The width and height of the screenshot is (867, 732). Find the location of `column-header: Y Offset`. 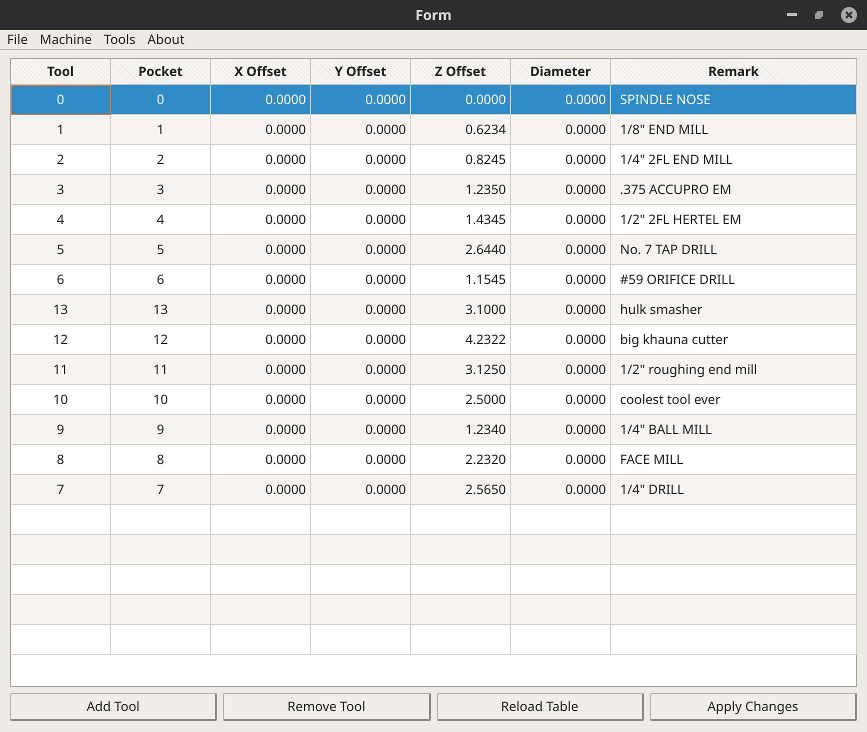

column-header: Y Offset is located at coordinates (361, 71).